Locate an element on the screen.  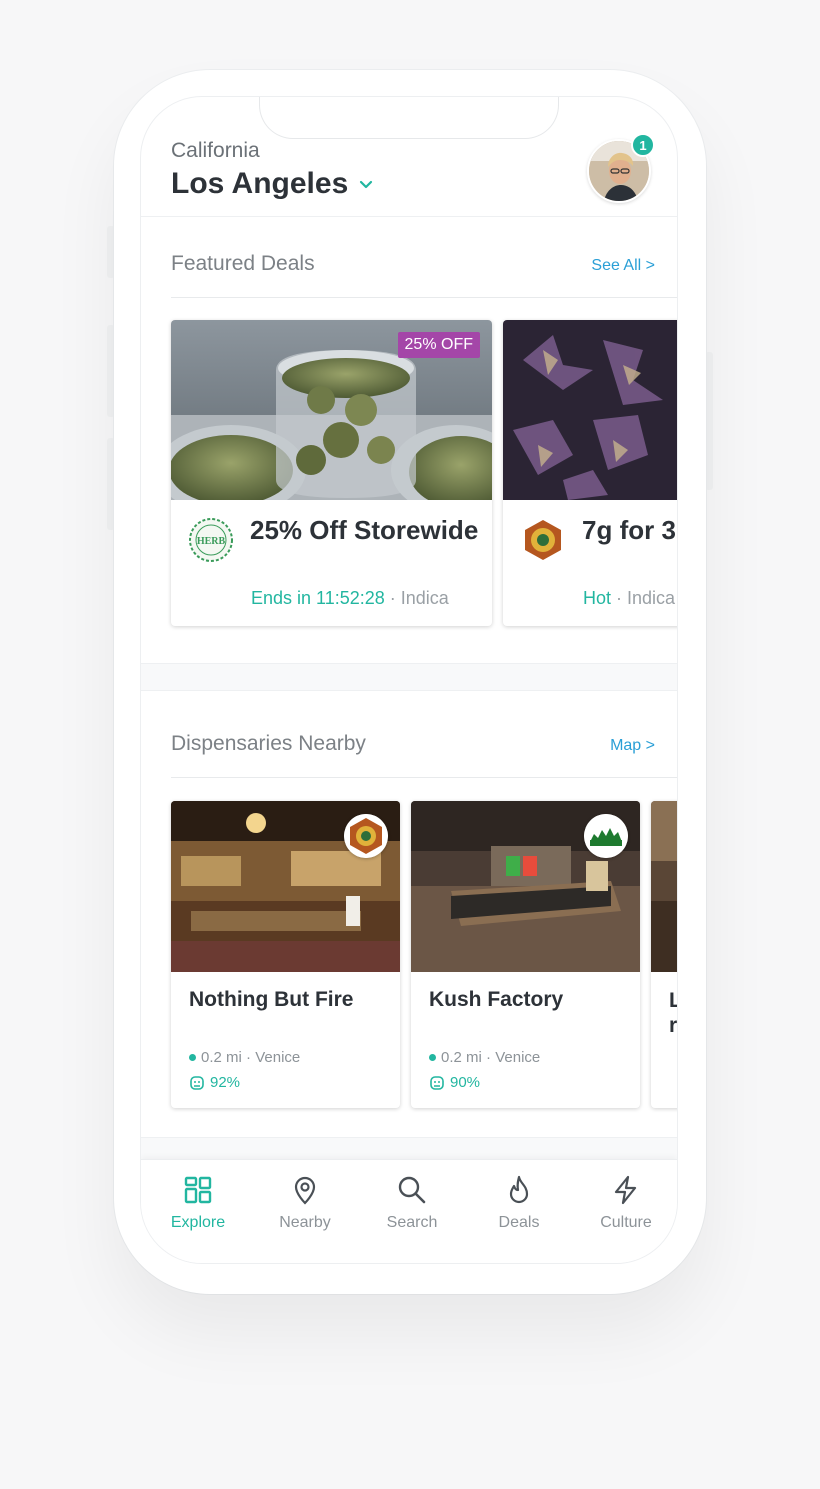
section-gap is located at coordinates (409, 677).